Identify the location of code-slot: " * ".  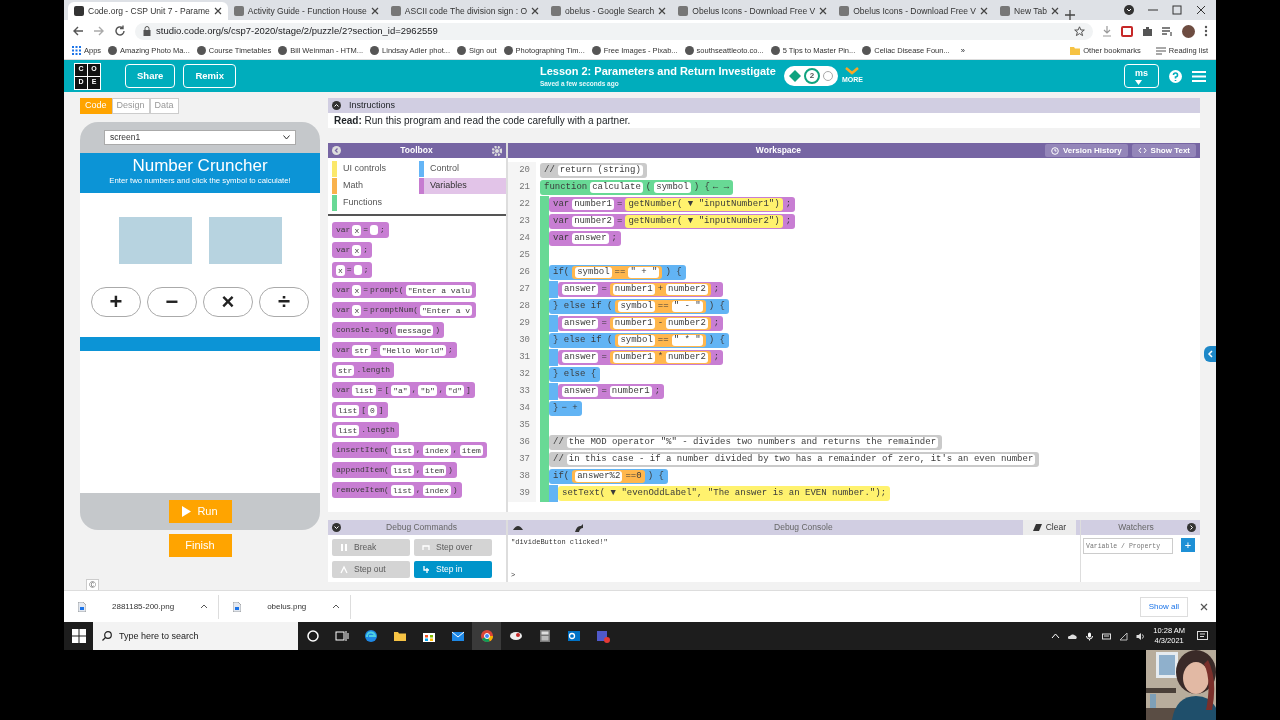
(687, 340).